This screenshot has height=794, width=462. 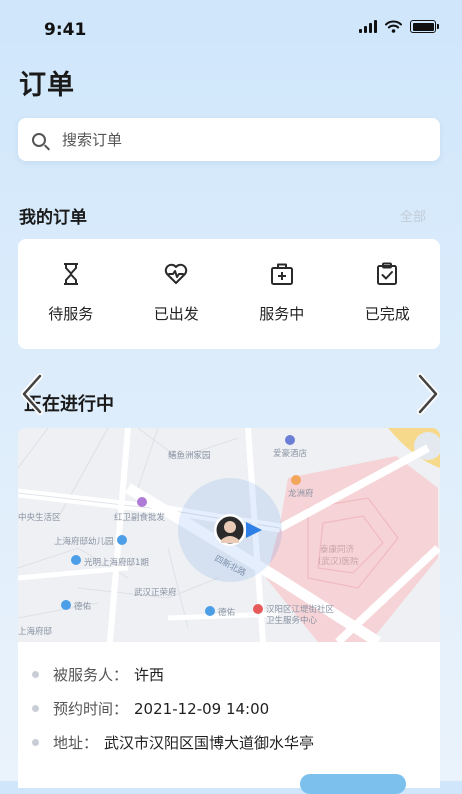 I want to click on search-bar, so click(x=229, y=139).